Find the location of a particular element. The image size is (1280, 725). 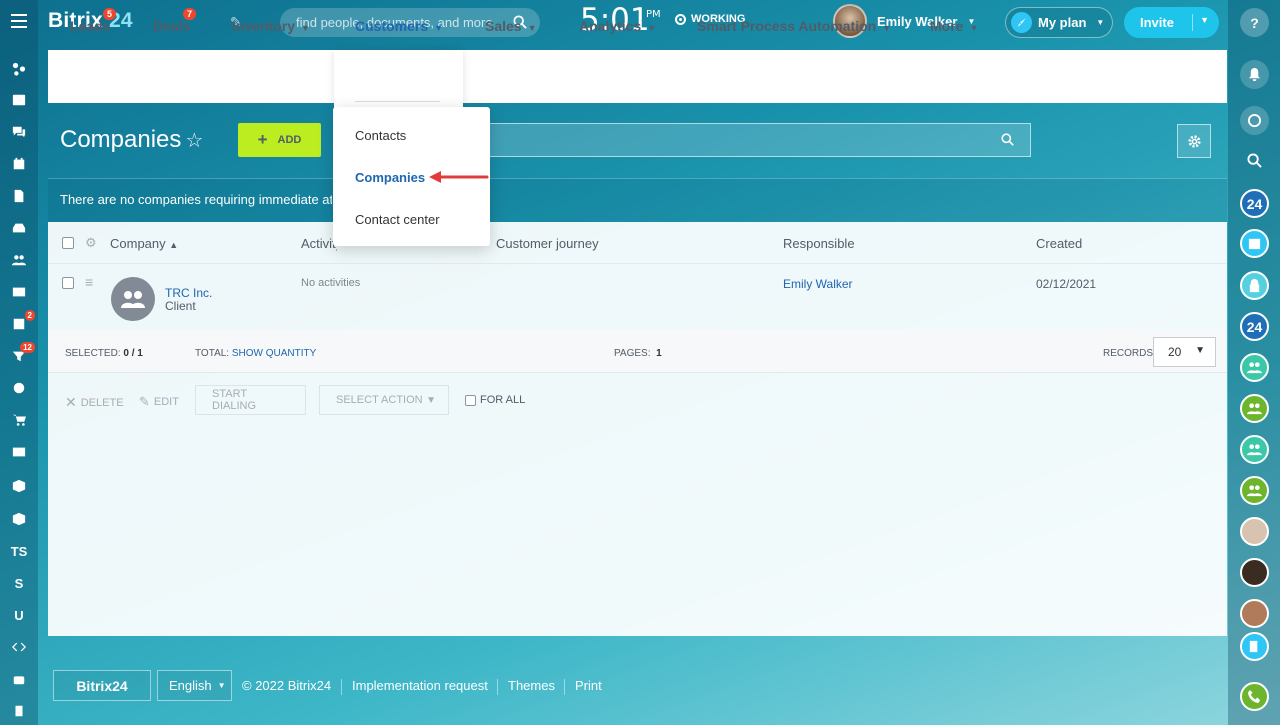

drag-handle-icon: ≡ is located at coordinates (89, 282).